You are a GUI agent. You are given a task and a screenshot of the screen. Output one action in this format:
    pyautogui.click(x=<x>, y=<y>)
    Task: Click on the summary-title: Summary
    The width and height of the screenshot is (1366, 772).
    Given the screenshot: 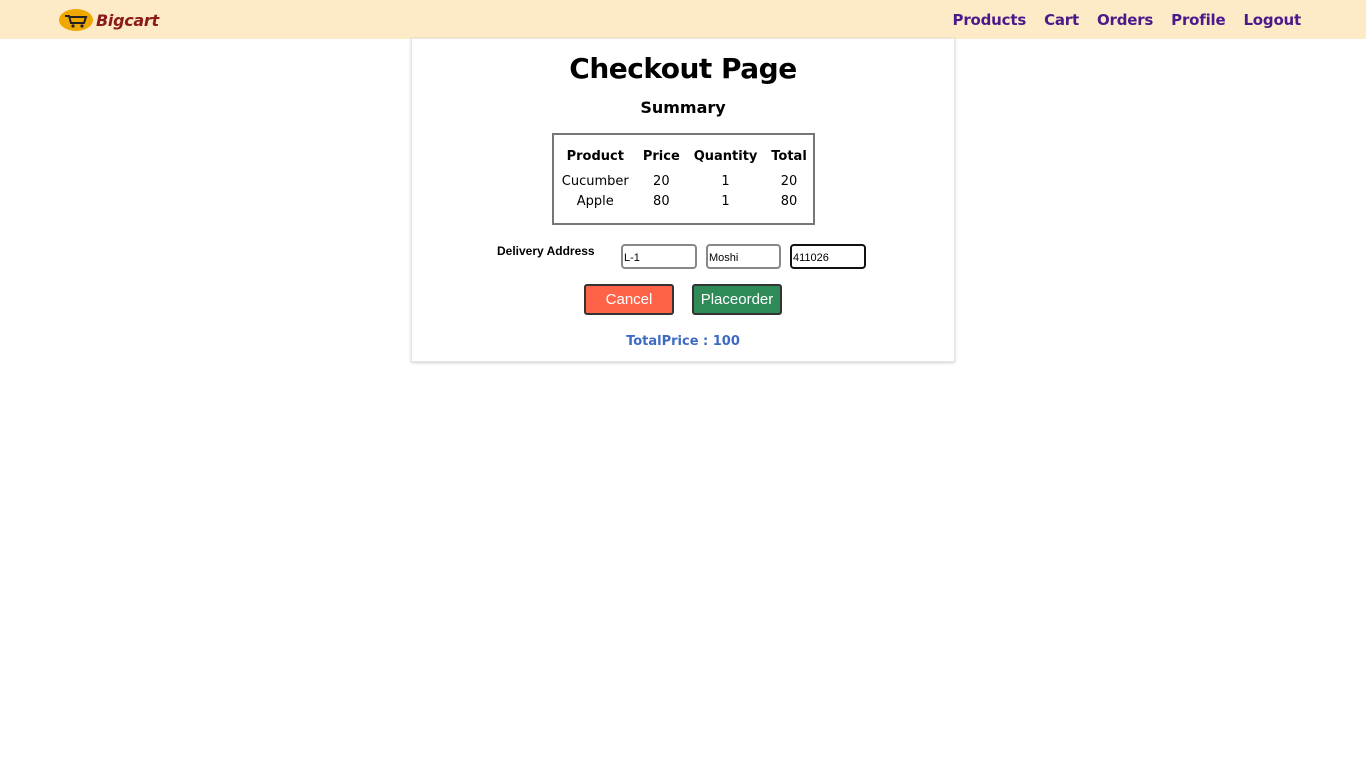 What is the action you would take?
    pyautogui.click(x=683, y=107)
    